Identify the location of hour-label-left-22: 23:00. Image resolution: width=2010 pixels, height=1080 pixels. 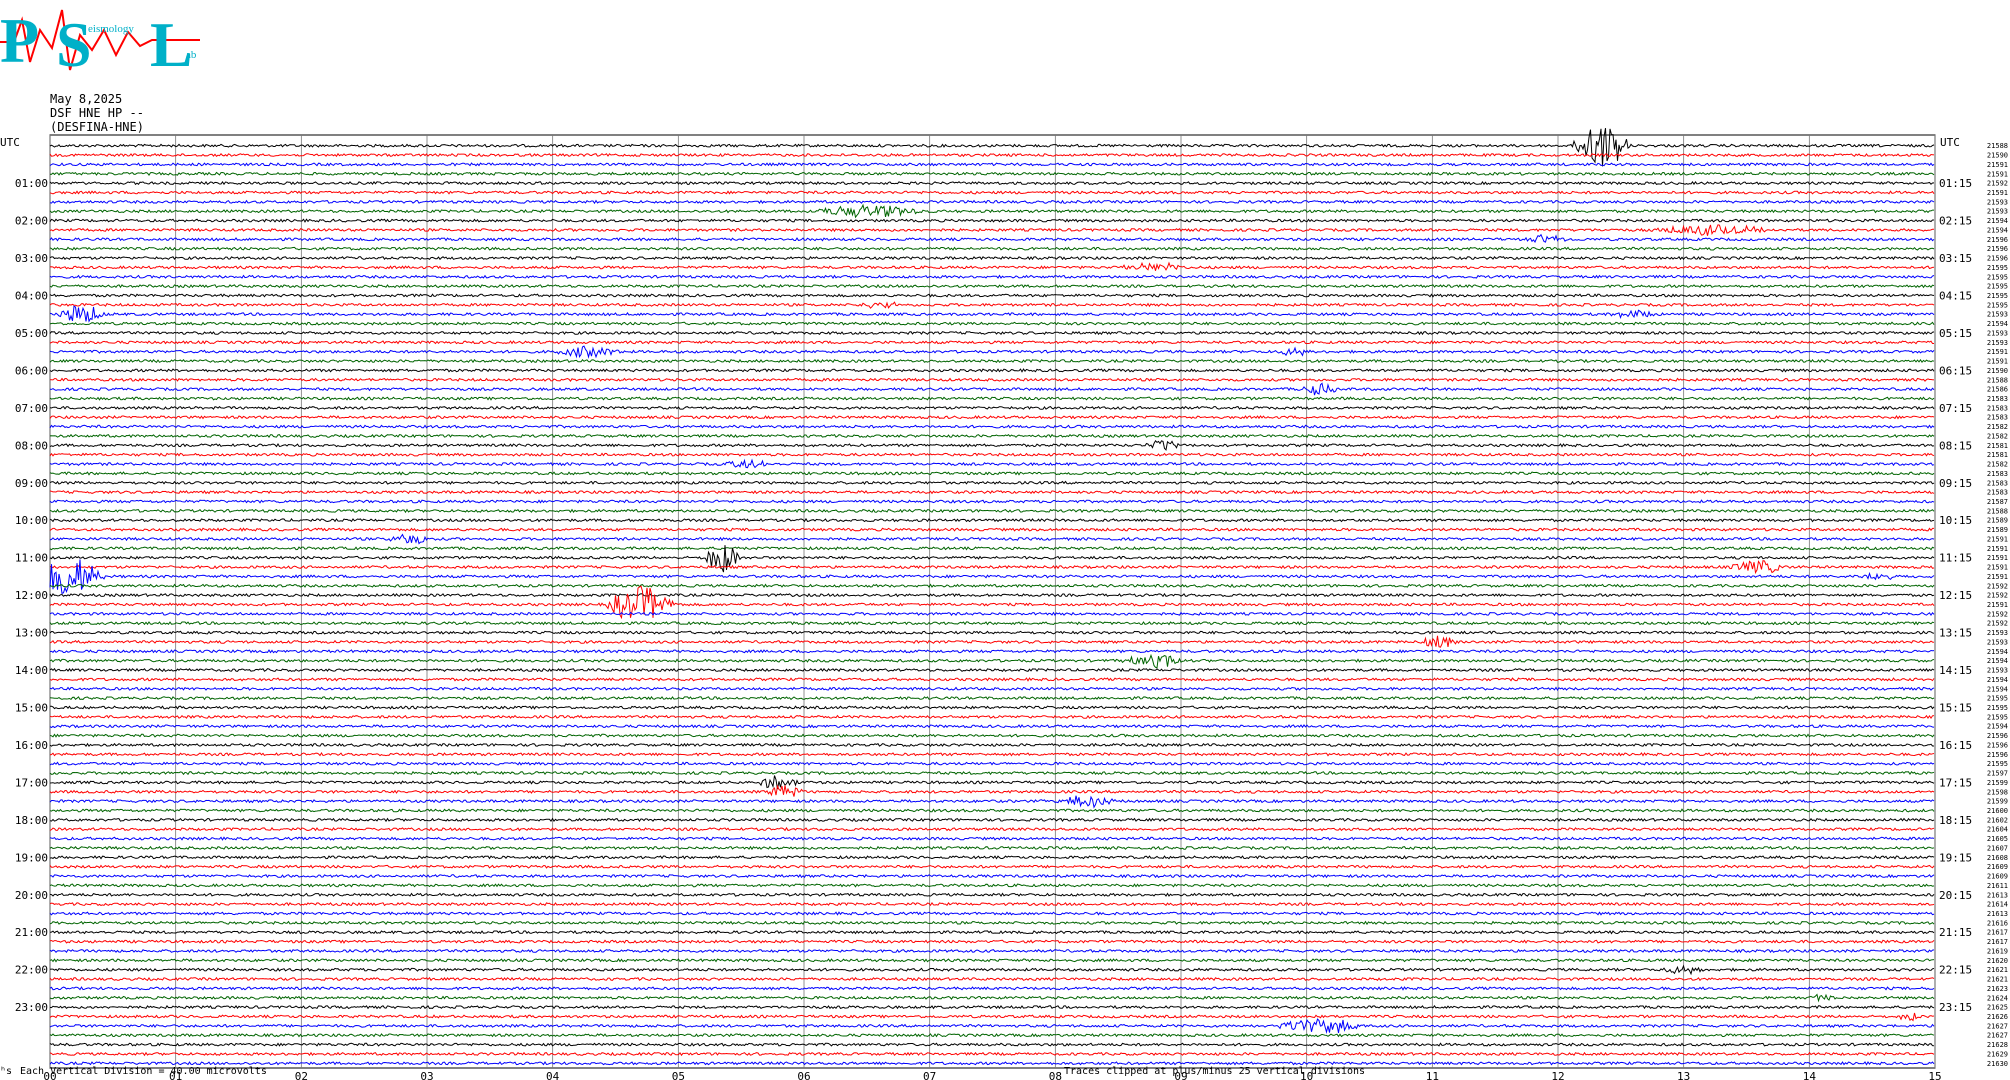
(31, 1007).